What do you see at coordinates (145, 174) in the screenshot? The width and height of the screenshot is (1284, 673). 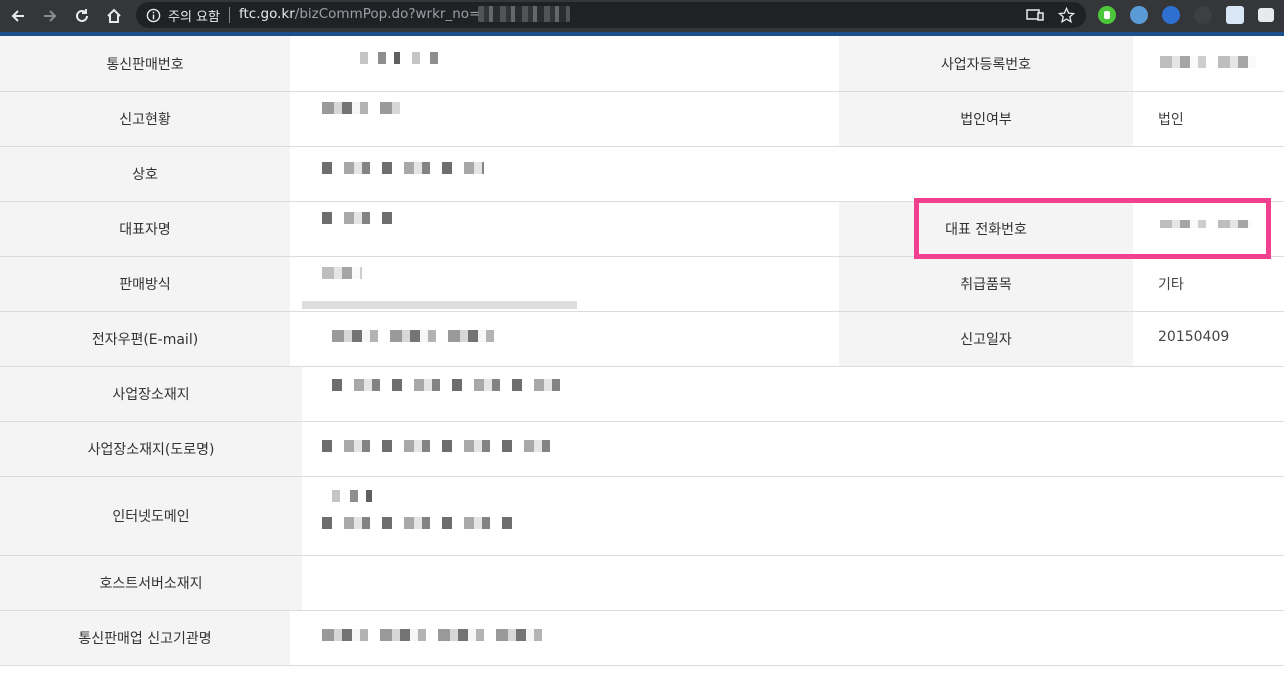 I see `label-company-name: 상호` at bounding box center [145, 174].